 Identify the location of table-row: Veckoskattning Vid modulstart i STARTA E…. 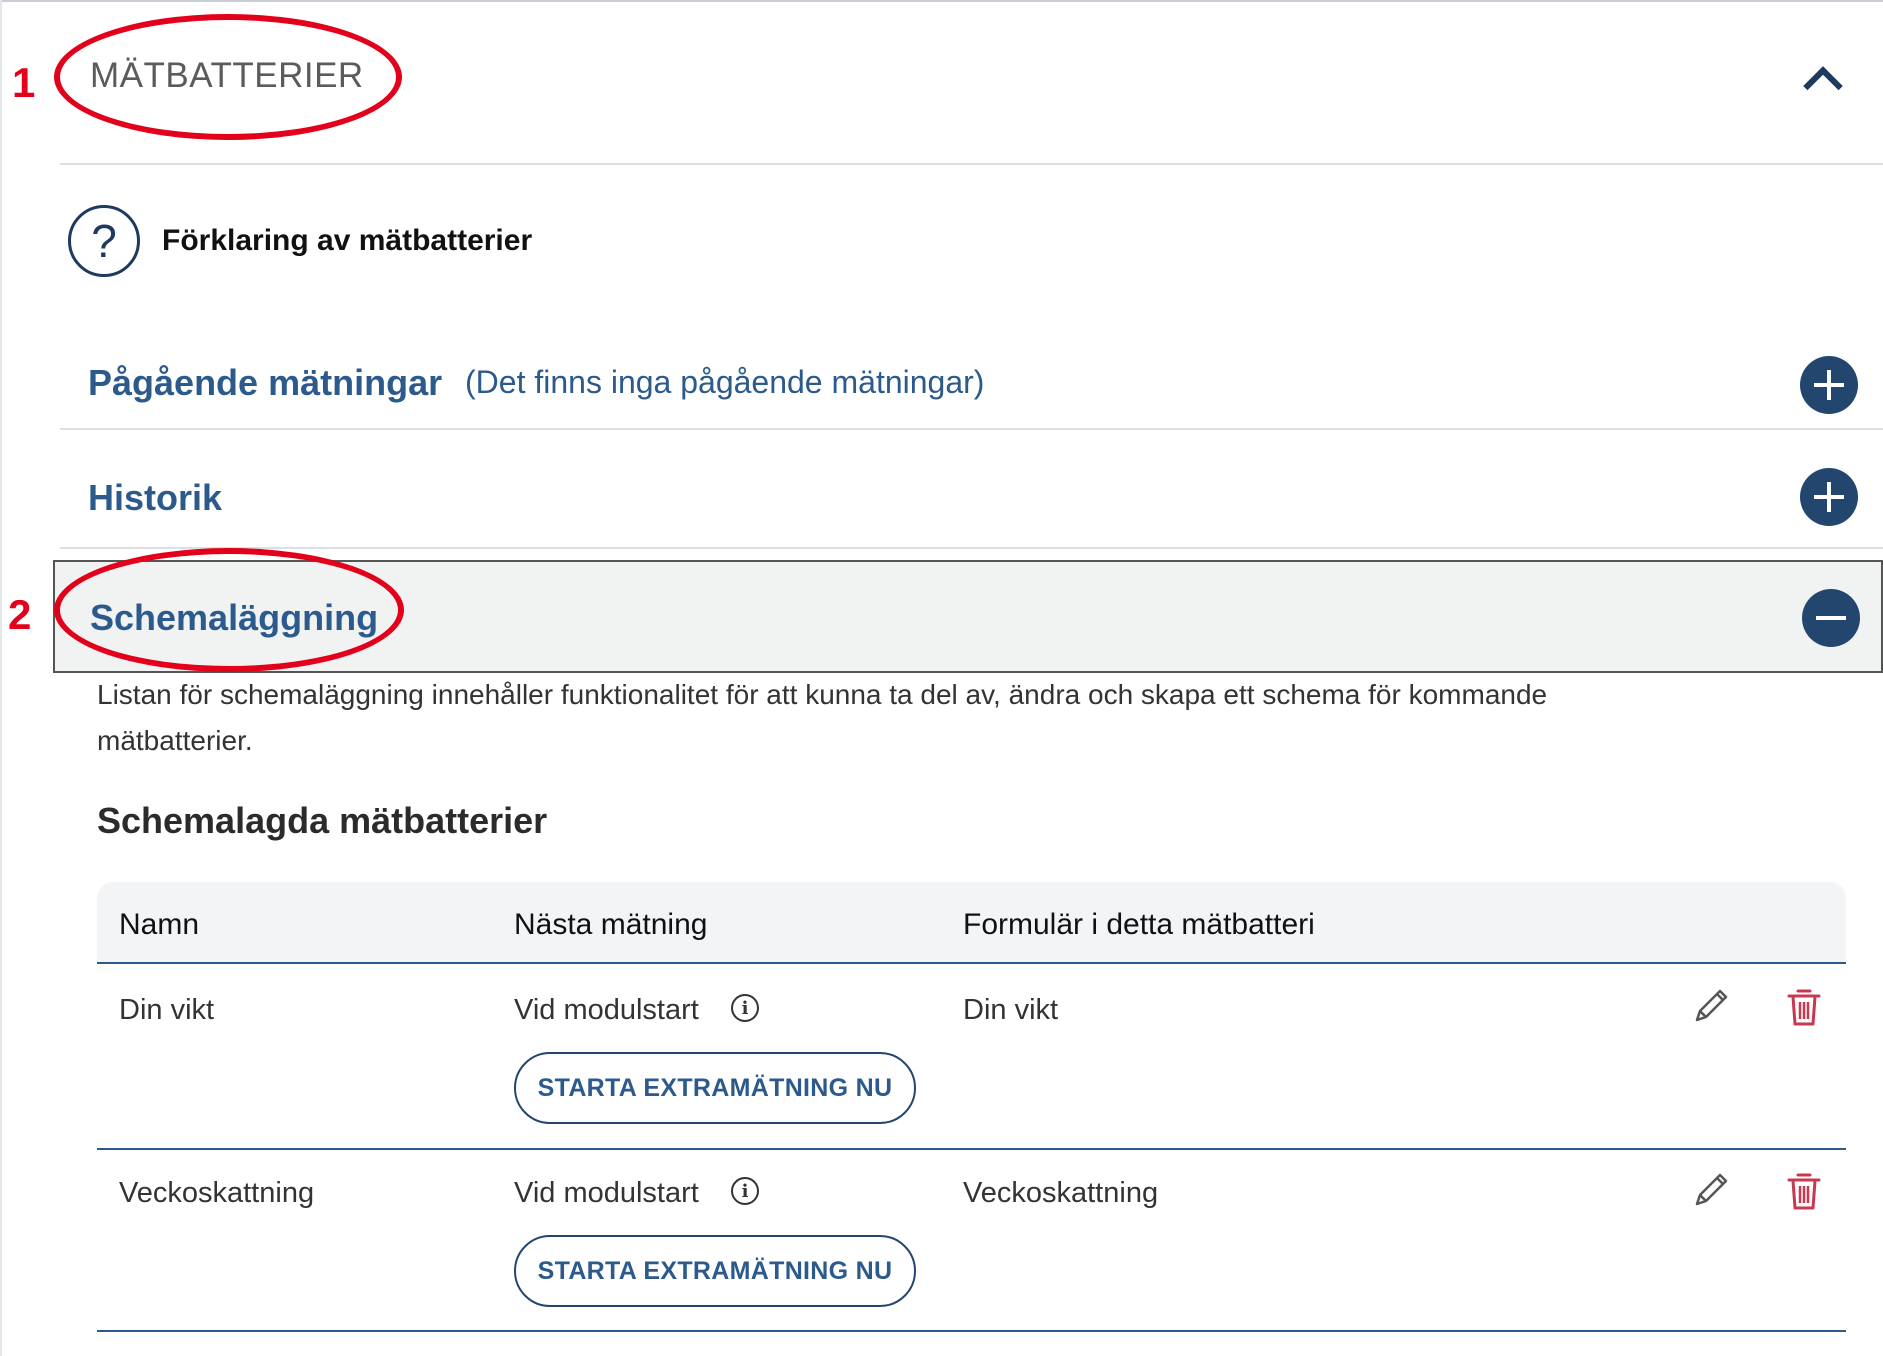
(971, 1240).